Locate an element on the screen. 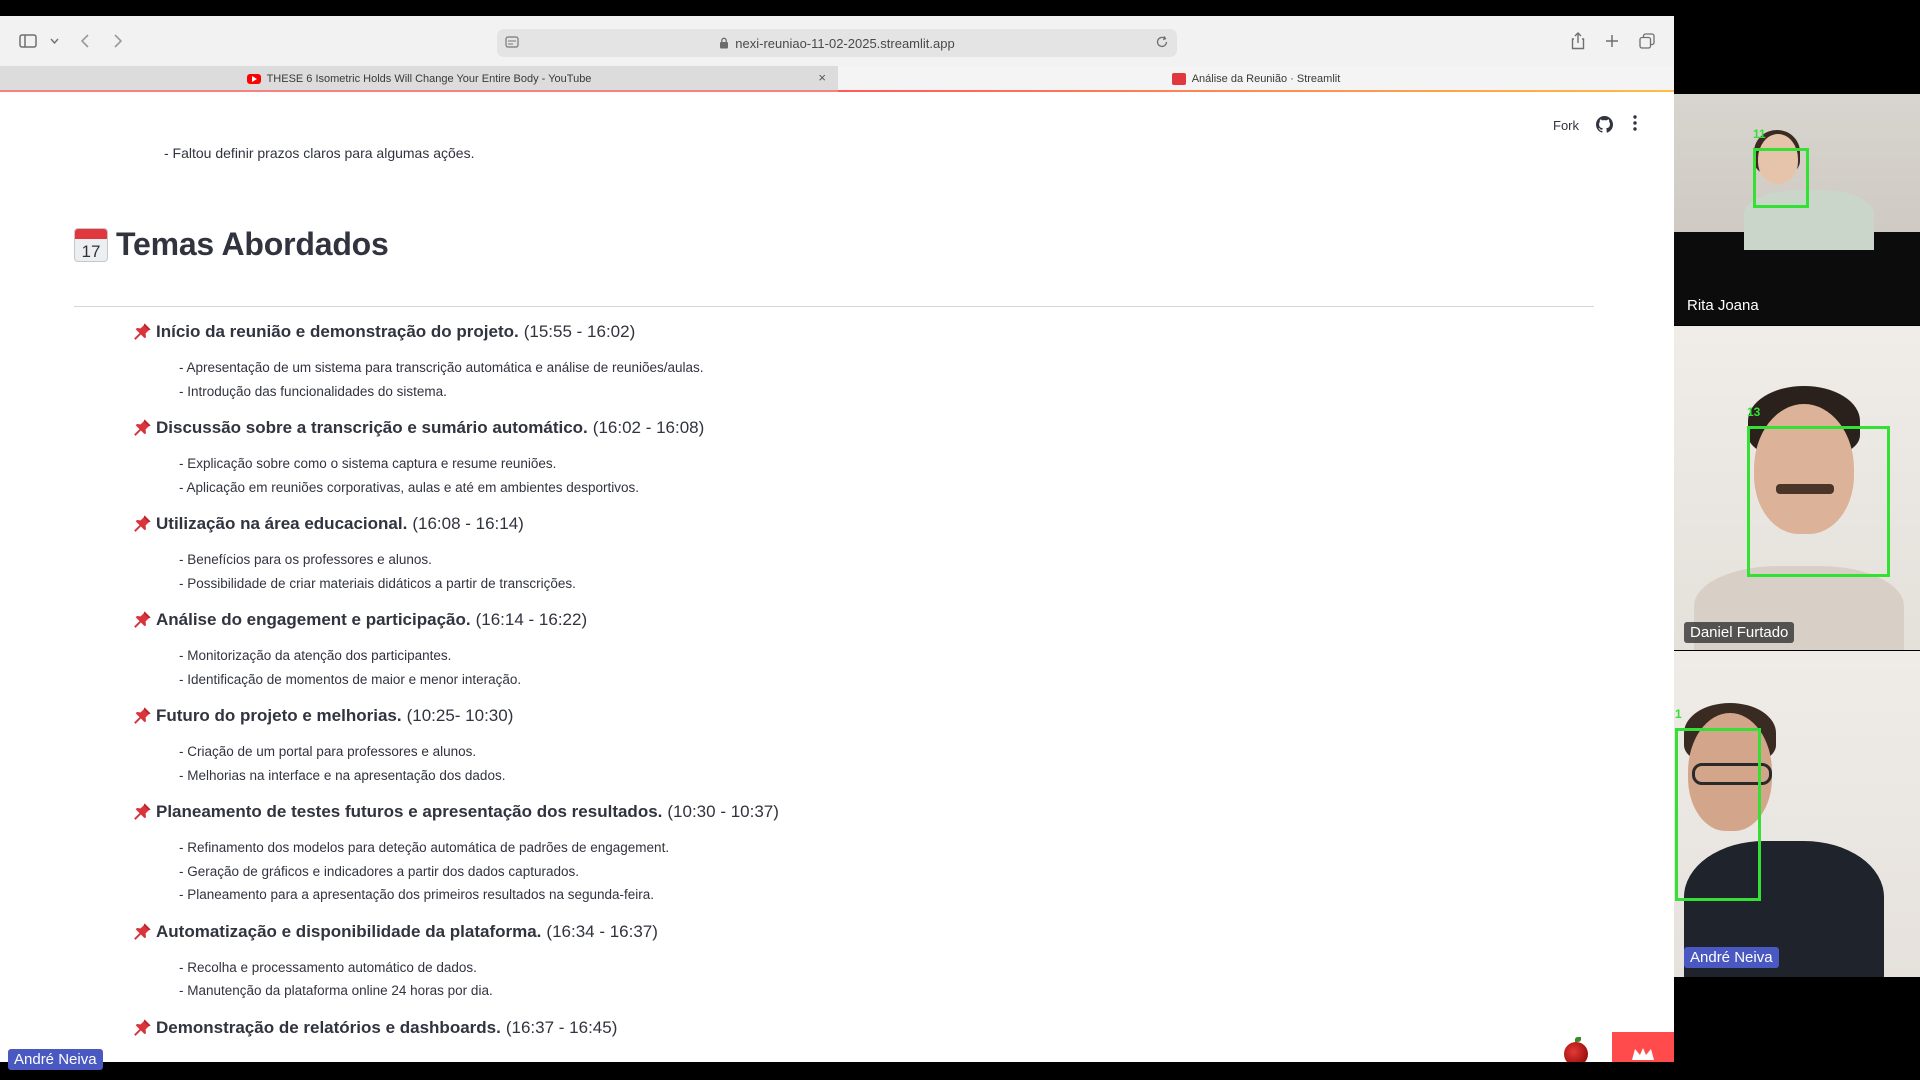 The image size is (1920, 1080). page-title: Temas Abordados is located at coordinates (252, 244).